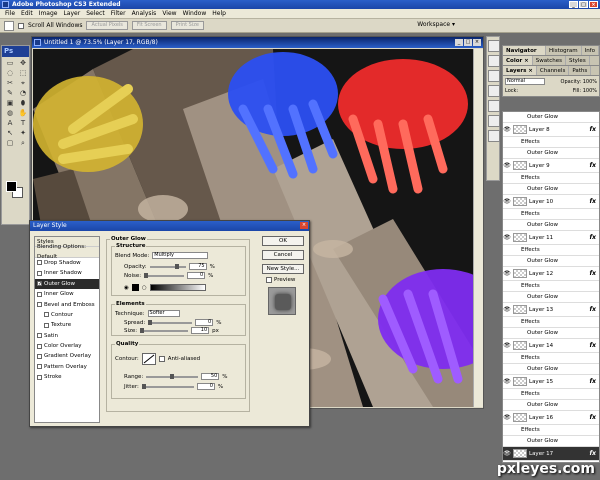  What do you see at coordinates (71, 13) in the screenshot?
I see `menu-layer: Layer` at bounding box center [71, 13].